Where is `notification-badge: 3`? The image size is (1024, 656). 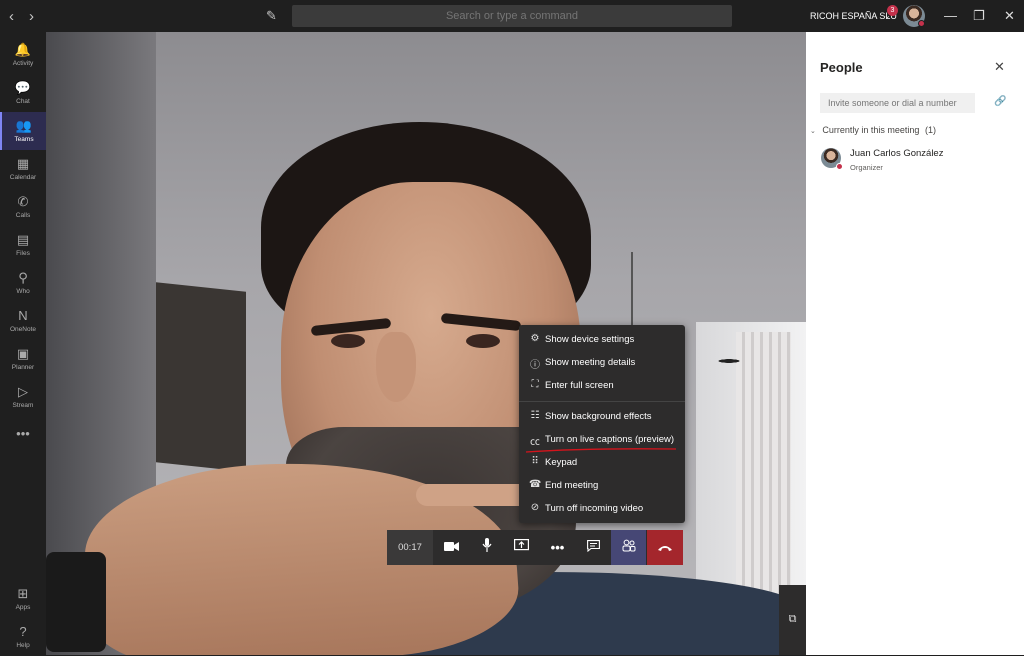
notification-badge: 3 is located at coordinates (892, 10).